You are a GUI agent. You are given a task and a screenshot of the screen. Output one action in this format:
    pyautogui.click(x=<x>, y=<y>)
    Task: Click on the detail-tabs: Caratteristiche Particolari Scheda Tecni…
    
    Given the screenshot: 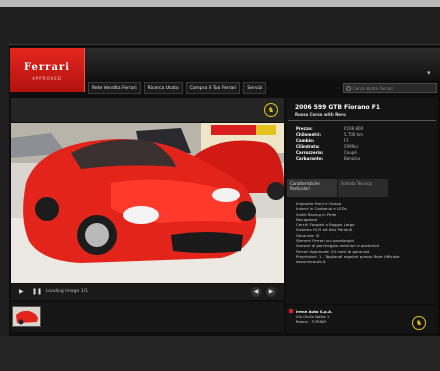 What is the action you would take?
    pyautogui.click(x=338, y=188)
    